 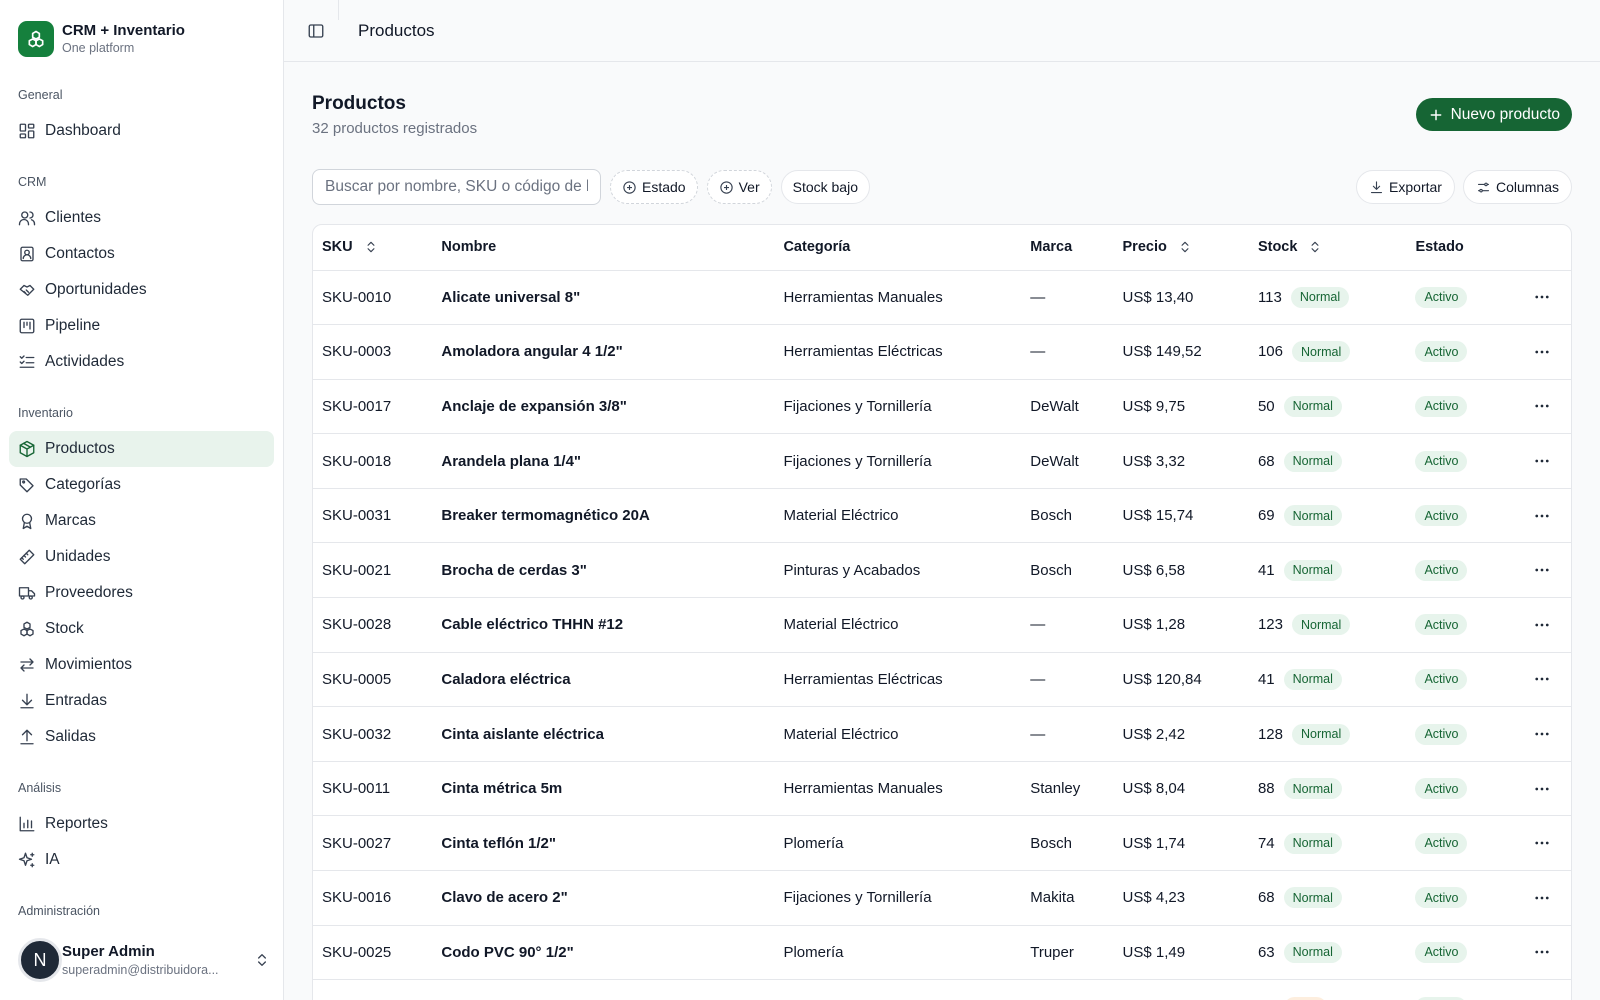 What do you see at coordinates (1327, 570) in the screenshot?
I see `cell-stock: 41 Normal` at bounding box center [1327, 570].